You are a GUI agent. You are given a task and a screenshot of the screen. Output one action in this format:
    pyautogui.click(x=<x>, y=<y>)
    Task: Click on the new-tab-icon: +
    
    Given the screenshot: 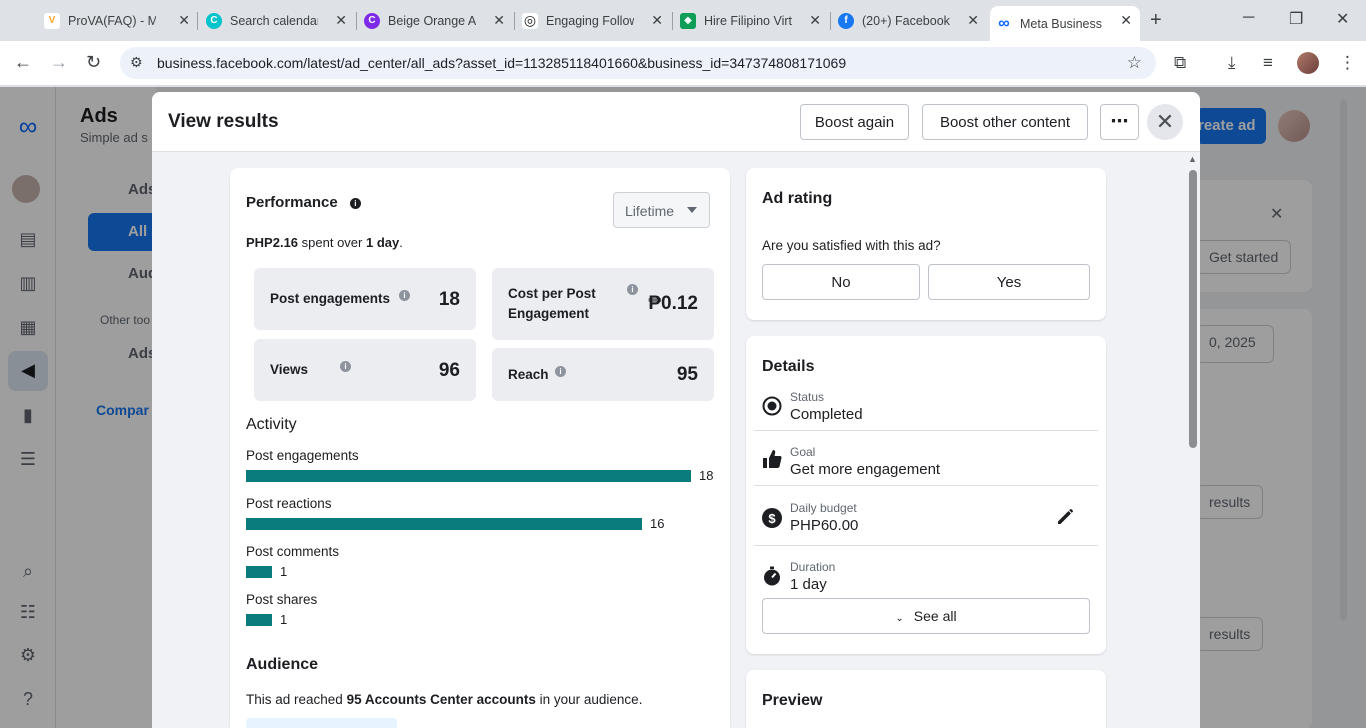 What is the action you would take?
    pyautogui.click(x=1156, y=20)
    